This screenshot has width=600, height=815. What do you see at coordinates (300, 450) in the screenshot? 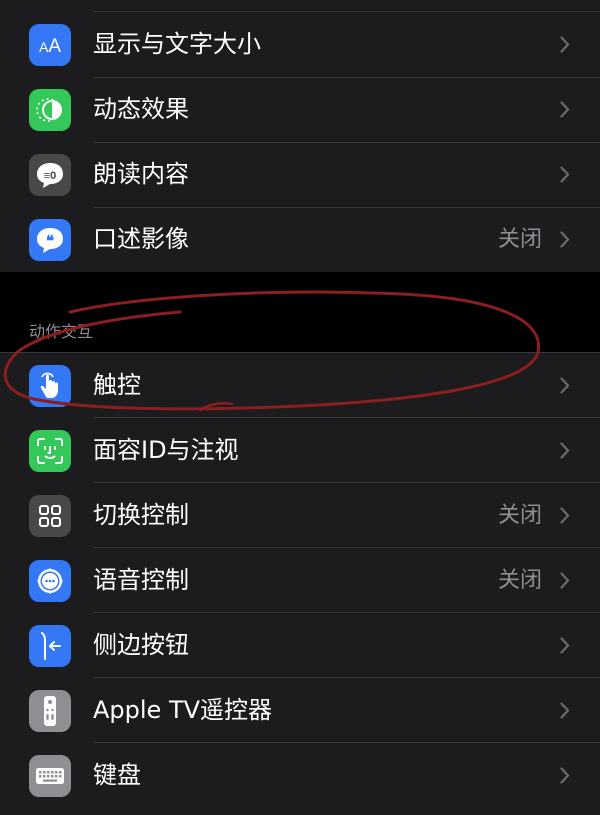
I see `row-face-id-attention: 面容ID与注视` at bounding box center [300, 450].